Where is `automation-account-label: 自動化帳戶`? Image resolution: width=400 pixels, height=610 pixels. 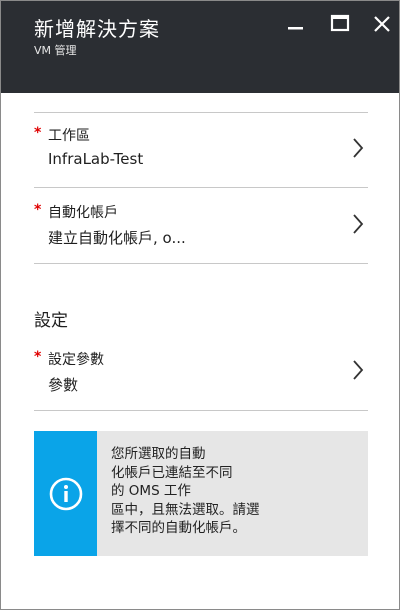
automation-account-label: 自動化帳戶 is located at coordinates (83, 213).